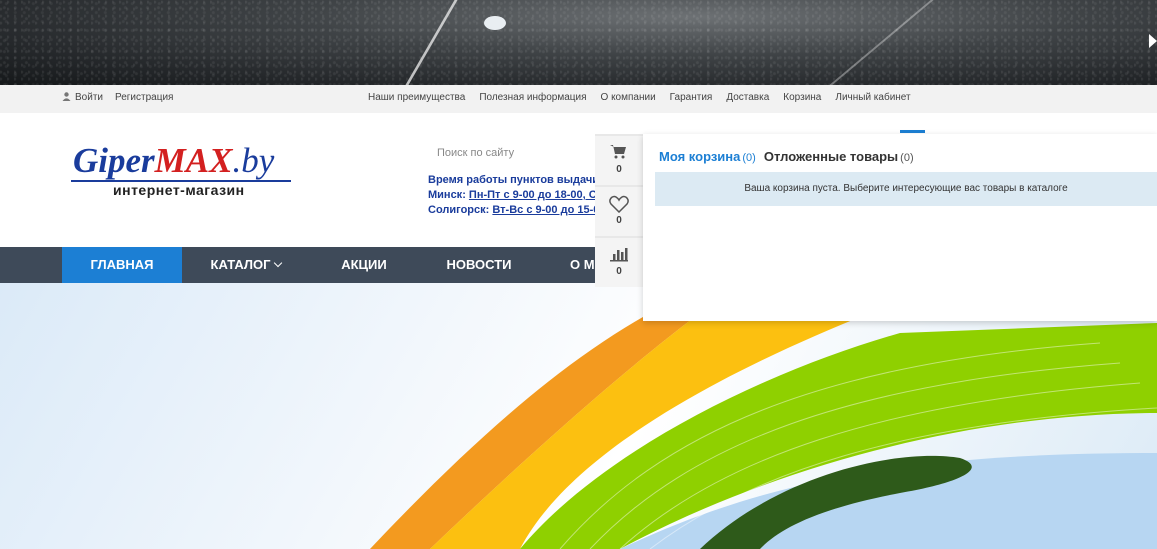  Describe the element at coordinates (364, 265) in the screenshot. I see `nav-promotions: АКЦИИ` at that location.